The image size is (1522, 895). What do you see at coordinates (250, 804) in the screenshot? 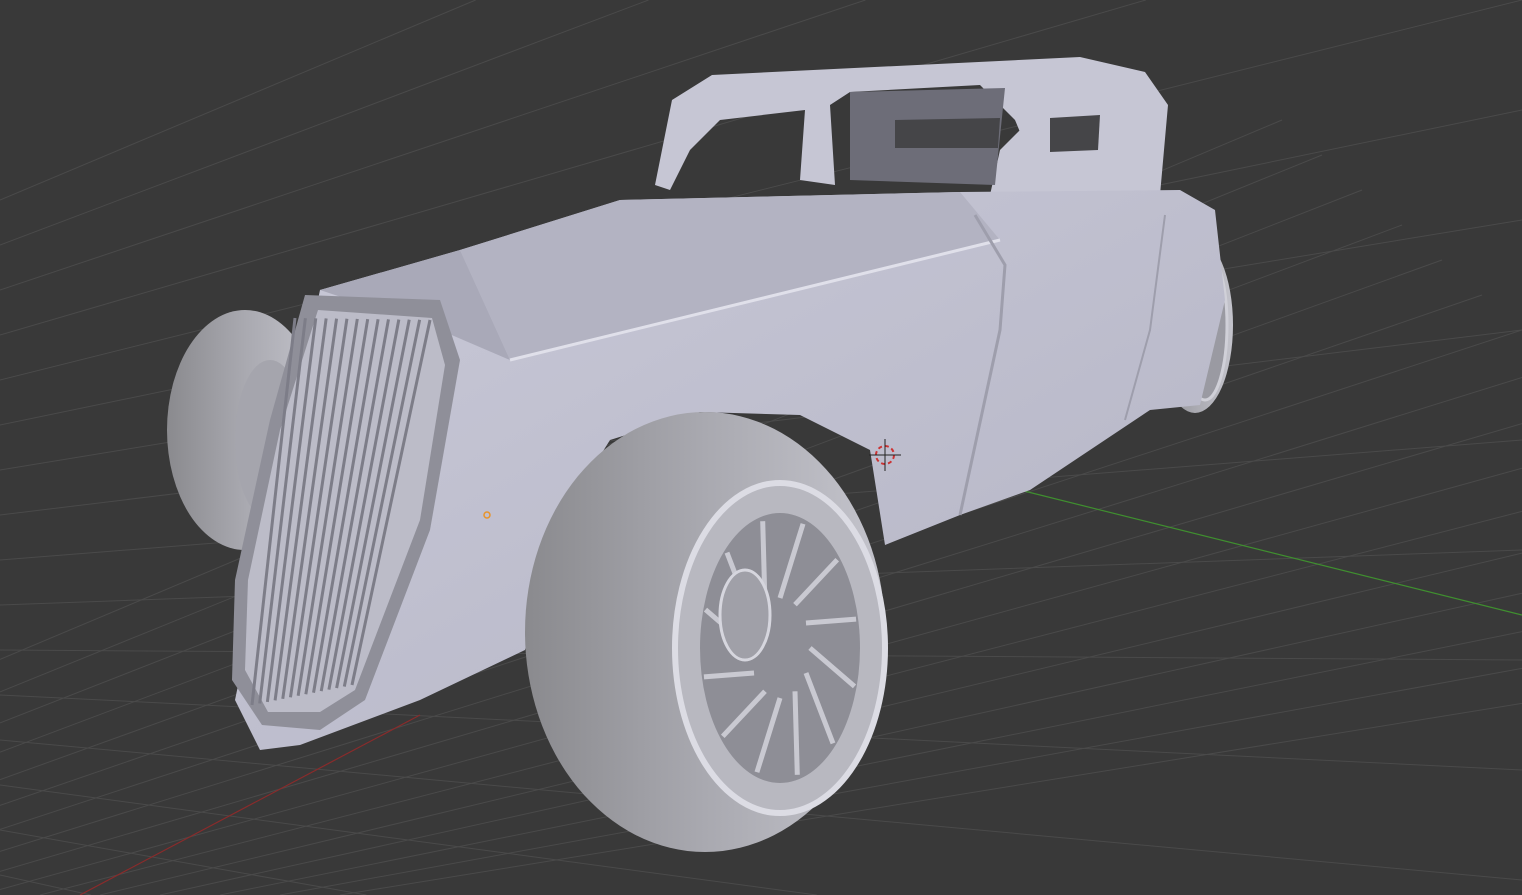
I see `x-axis-line` at bounding box center [250, 804].